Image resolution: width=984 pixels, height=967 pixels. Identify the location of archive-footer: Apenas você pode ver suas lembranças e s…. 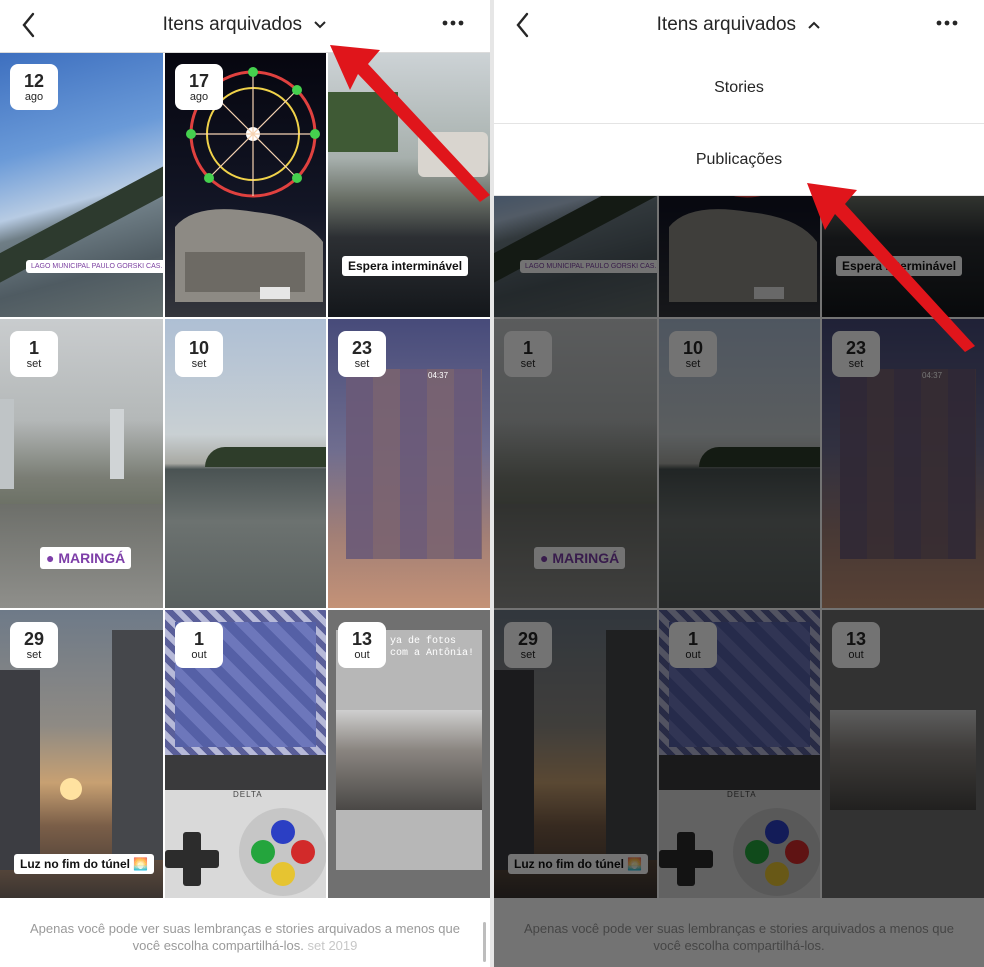
(245, 932).